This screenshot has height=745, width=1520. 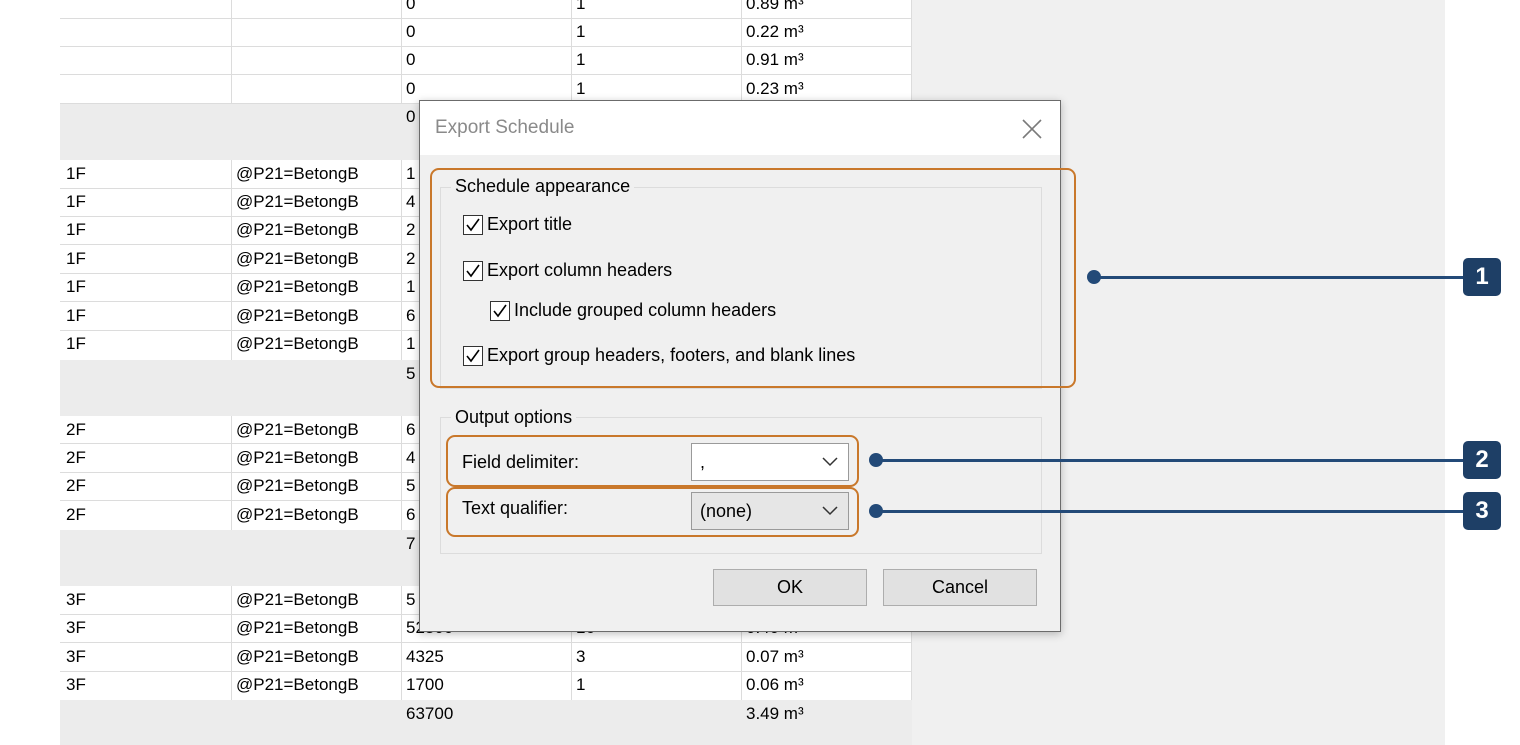 What do you see at coordinates (581, 656) in the screenshot?
I see `table-cell: 3` at bounding box center [581, 656].